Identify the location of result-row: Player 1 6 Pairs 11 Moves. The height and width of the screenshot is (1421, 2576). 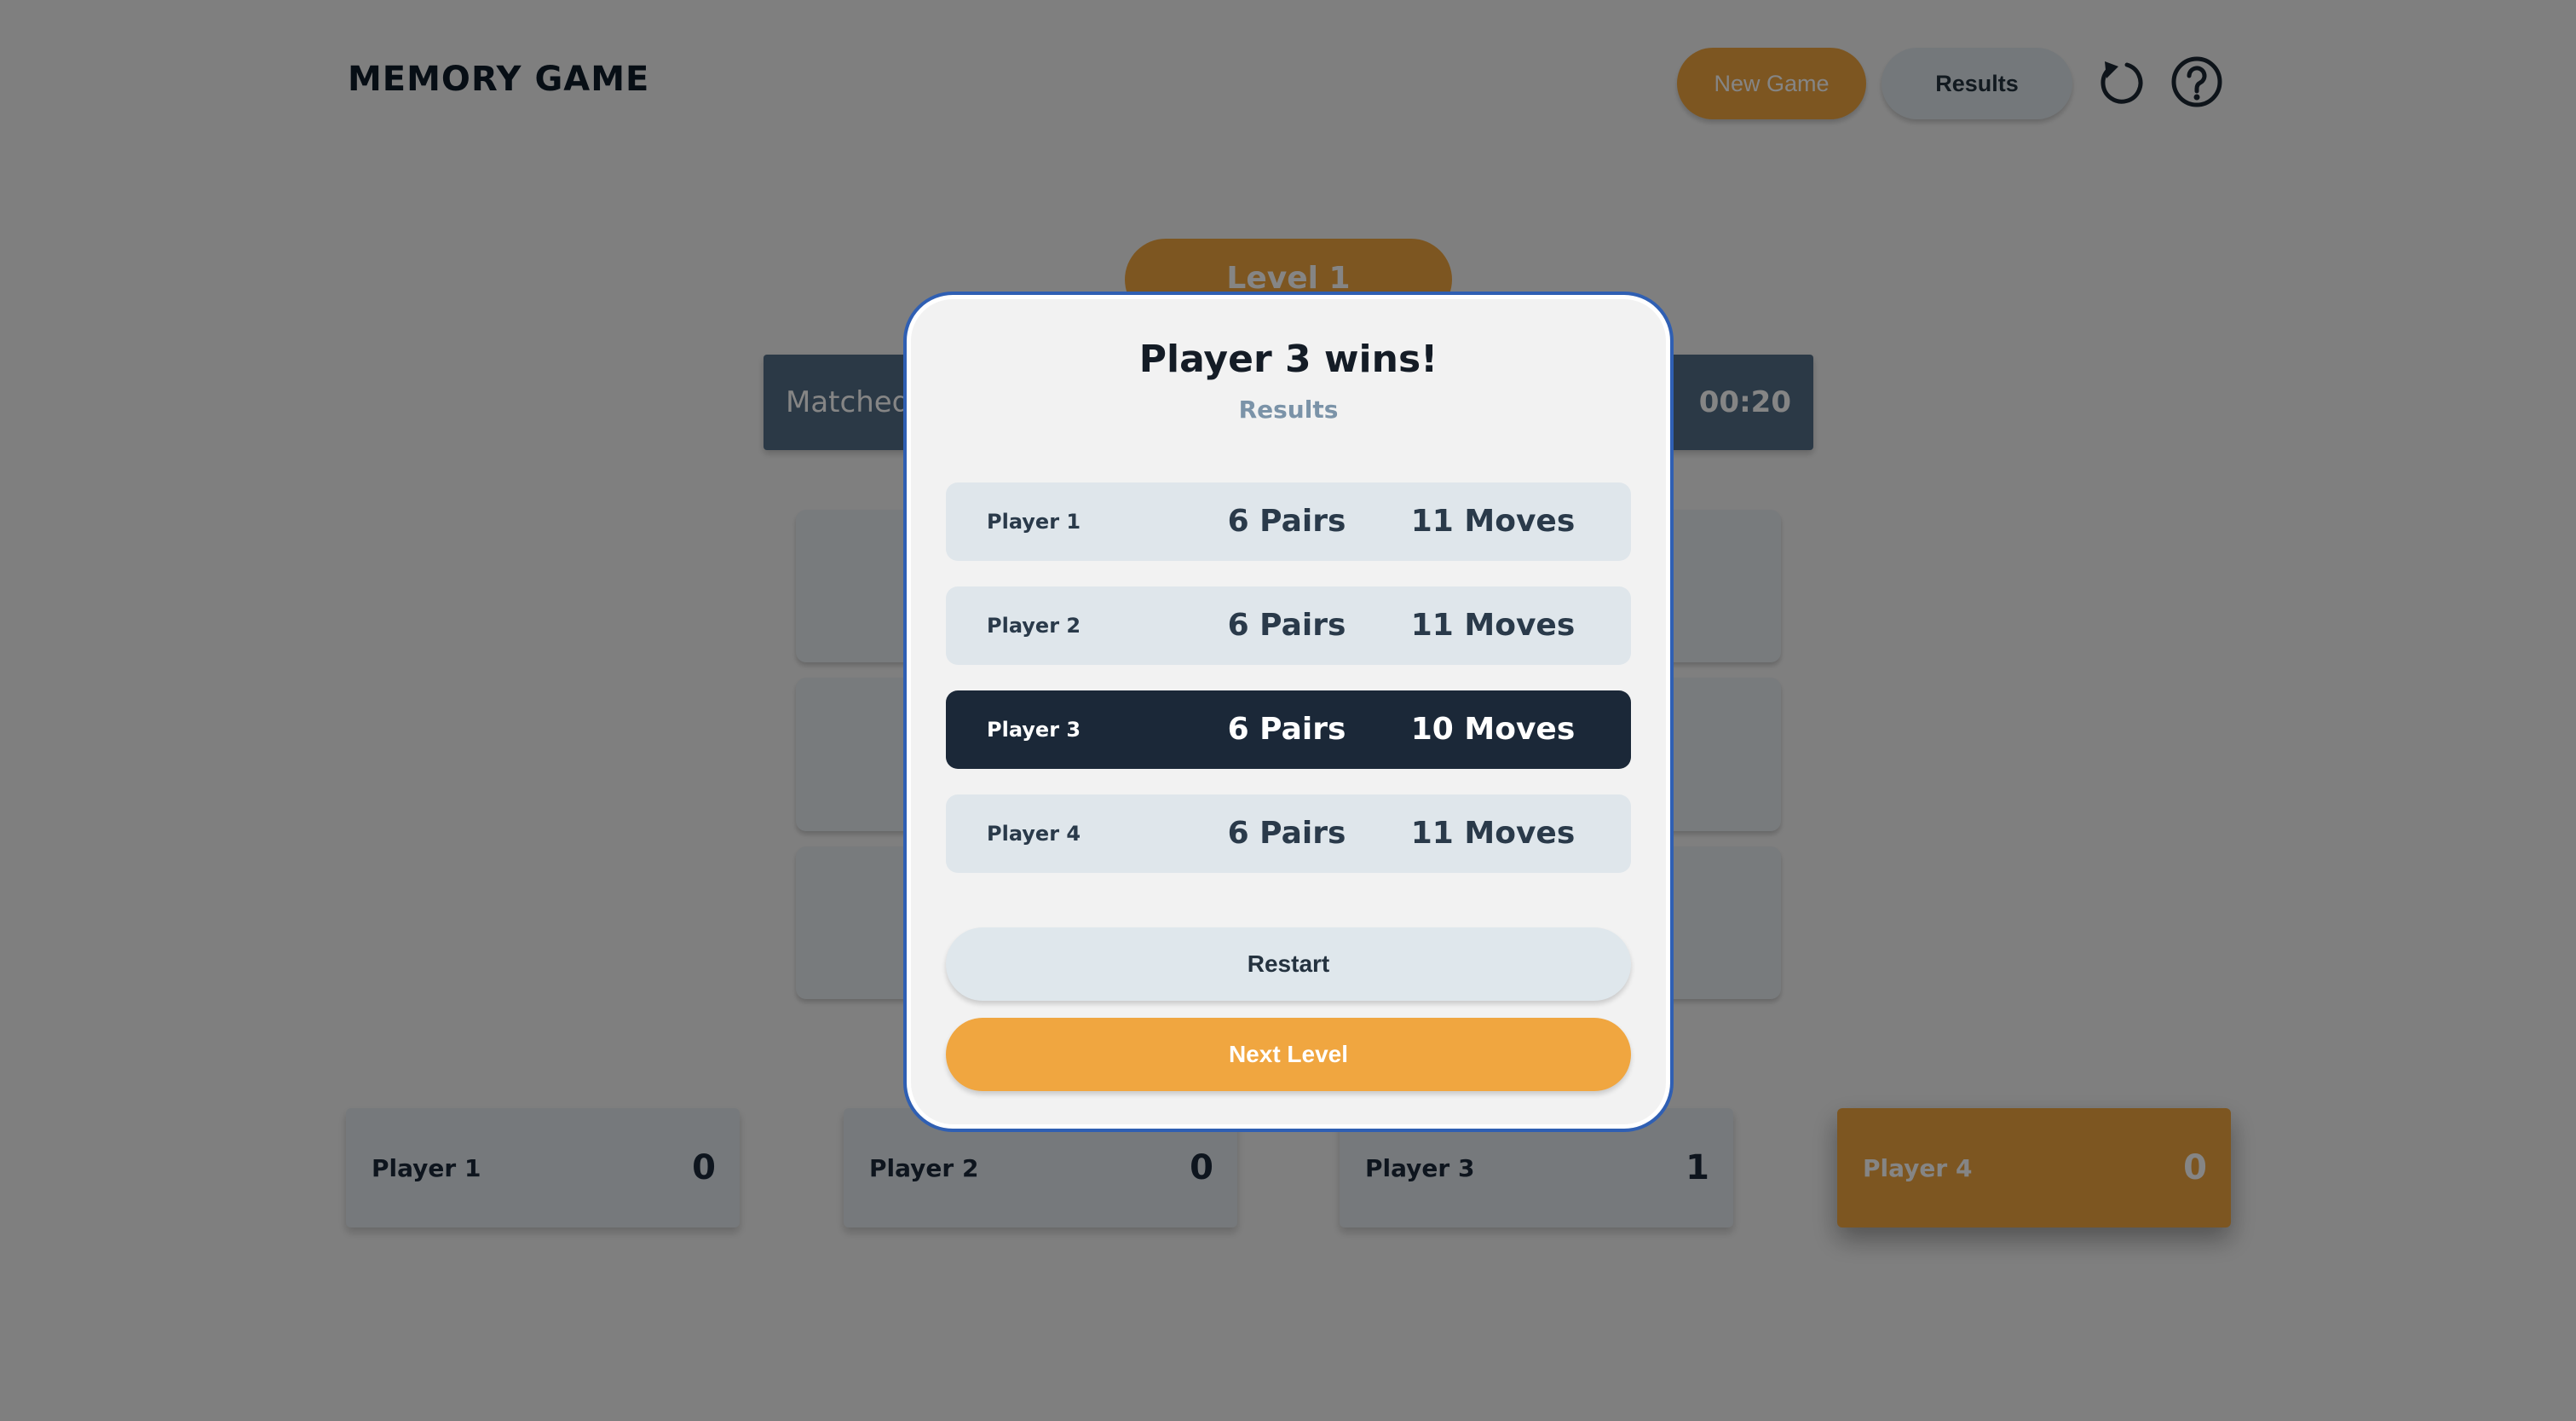
(1288, 521).